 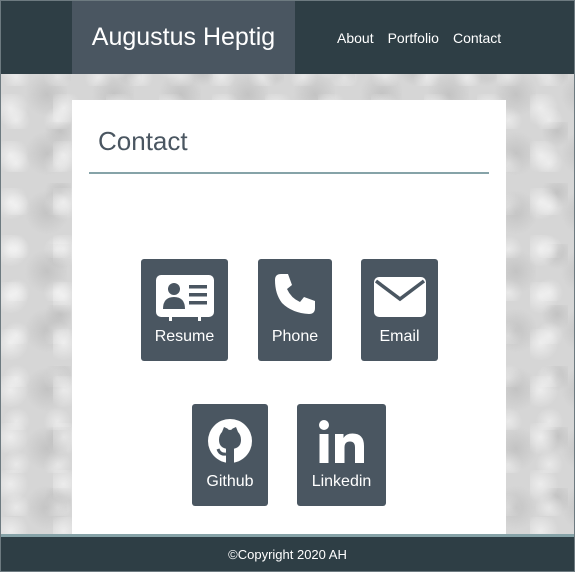 I want to click on github-label: Github, so click(x=230, y=481).